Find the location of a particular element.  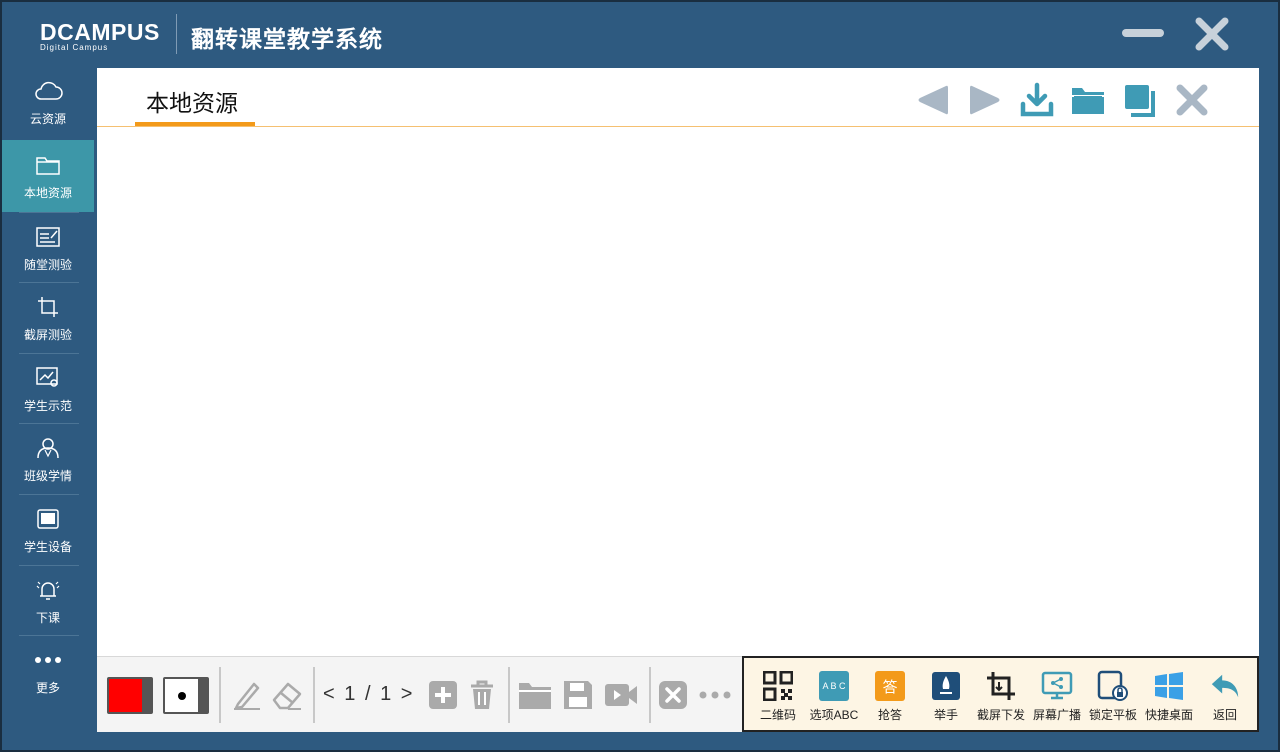

cloud-icon is located at coordinates (48, 91).